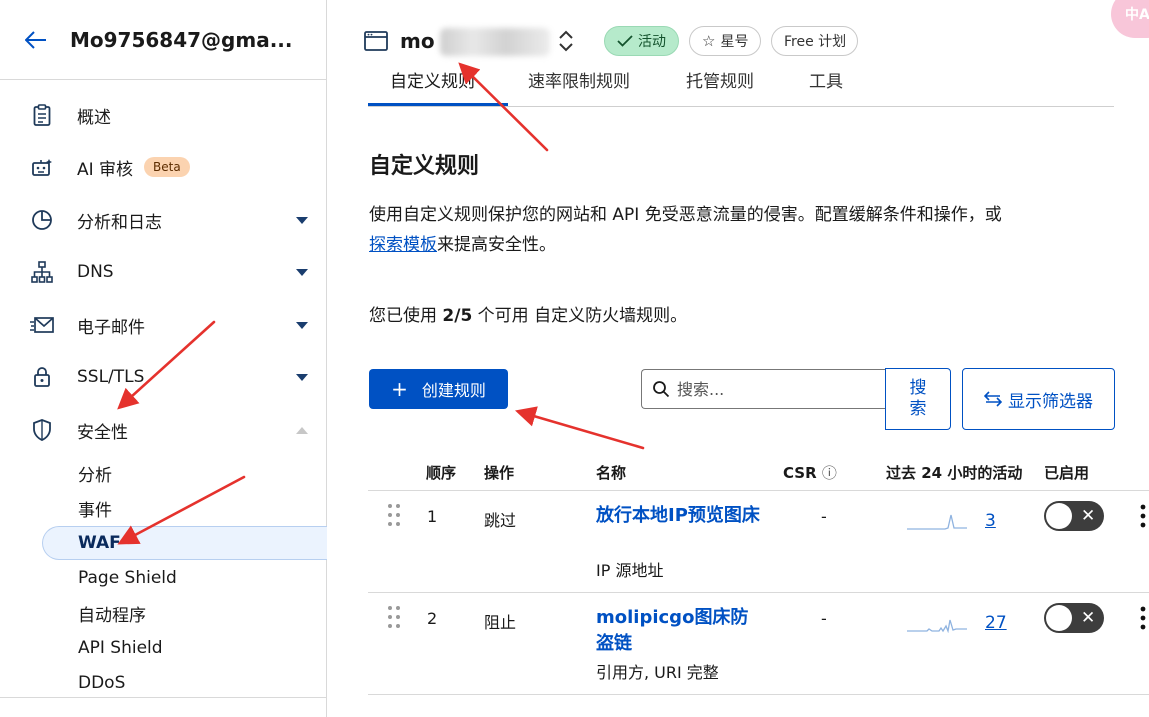 The image size is (1149, 717). I want to click on sidebar-item-analytics: 分析和日志, so click(163, 220).